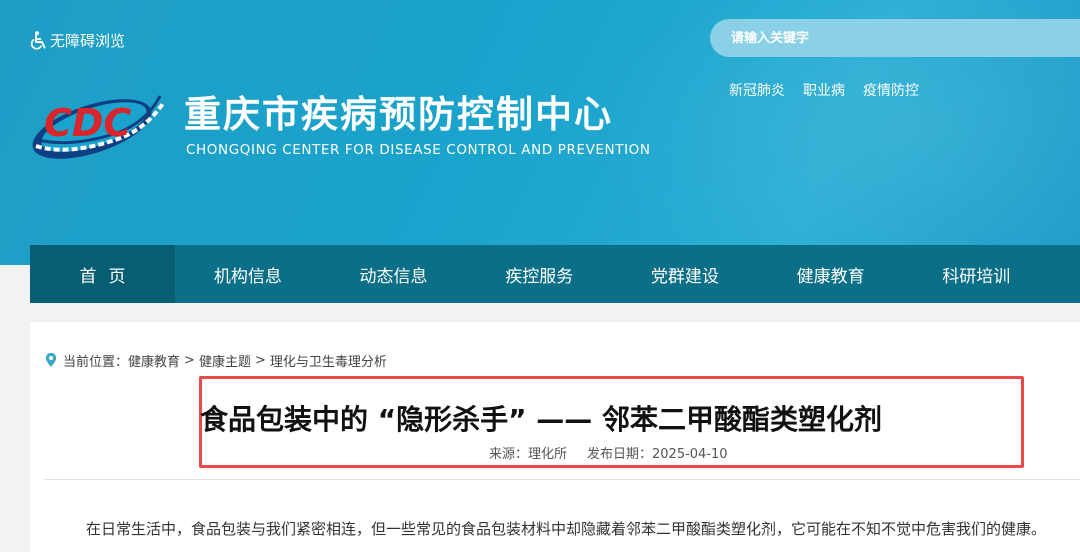 The height and width of the screenshot is (552, 1080). What do you see at coordinates (881, 38) in the screenshot?
I see `search-input` at bounding box center [881, 38].